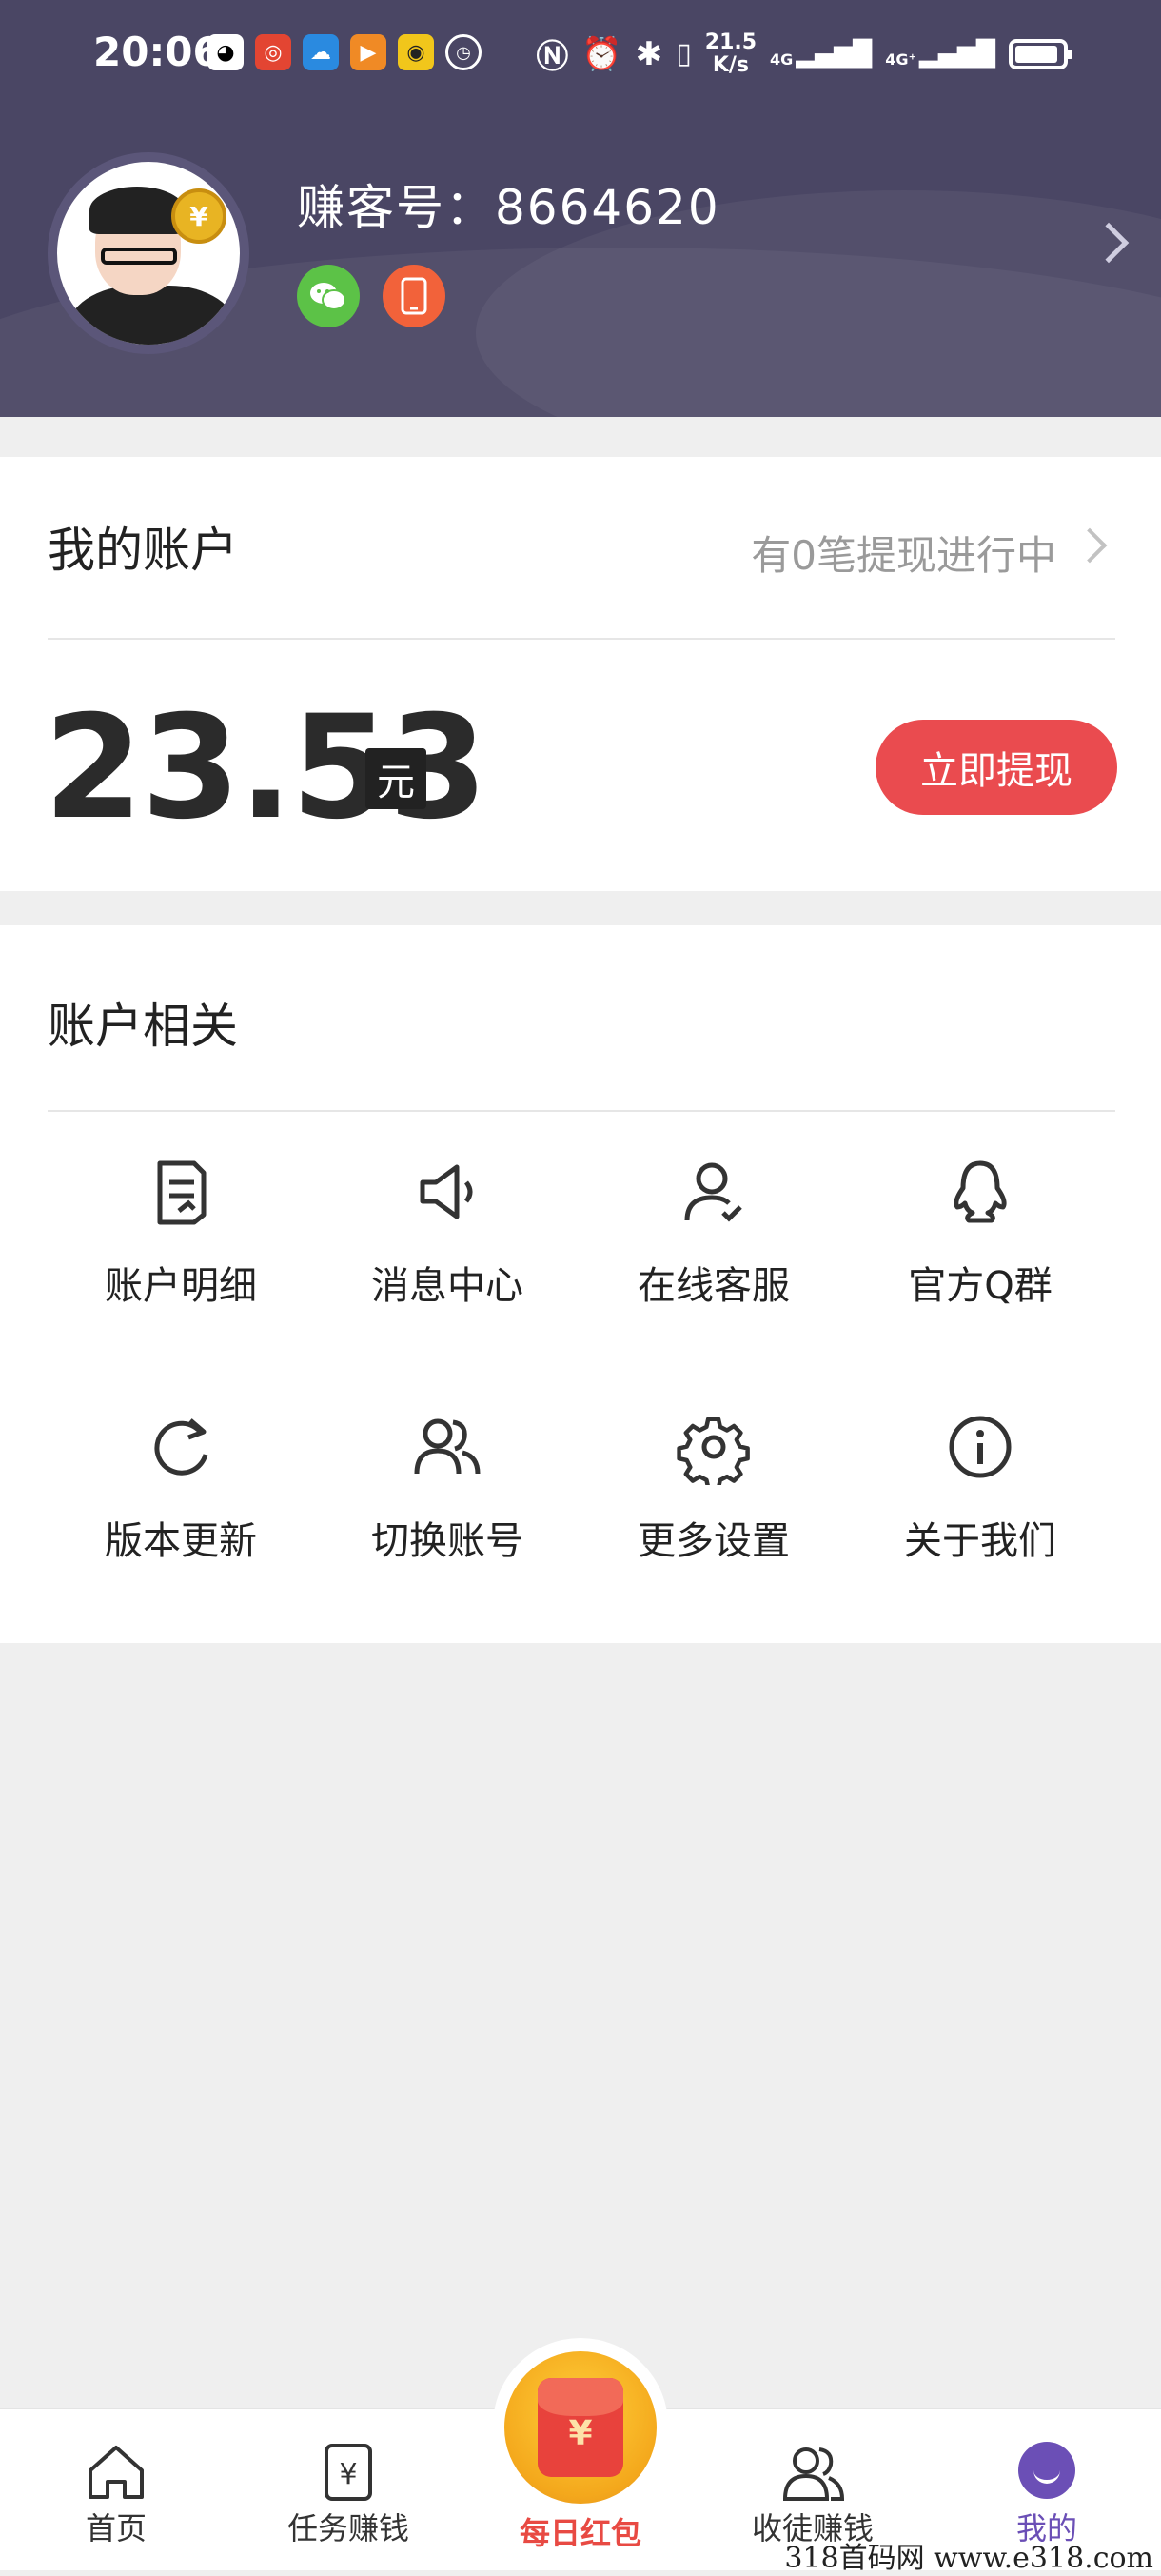  What do you see at coordinates (684, 53) in the screenshot?
I see `vibrate-icon: ▯` at bounding box center [684, 53].